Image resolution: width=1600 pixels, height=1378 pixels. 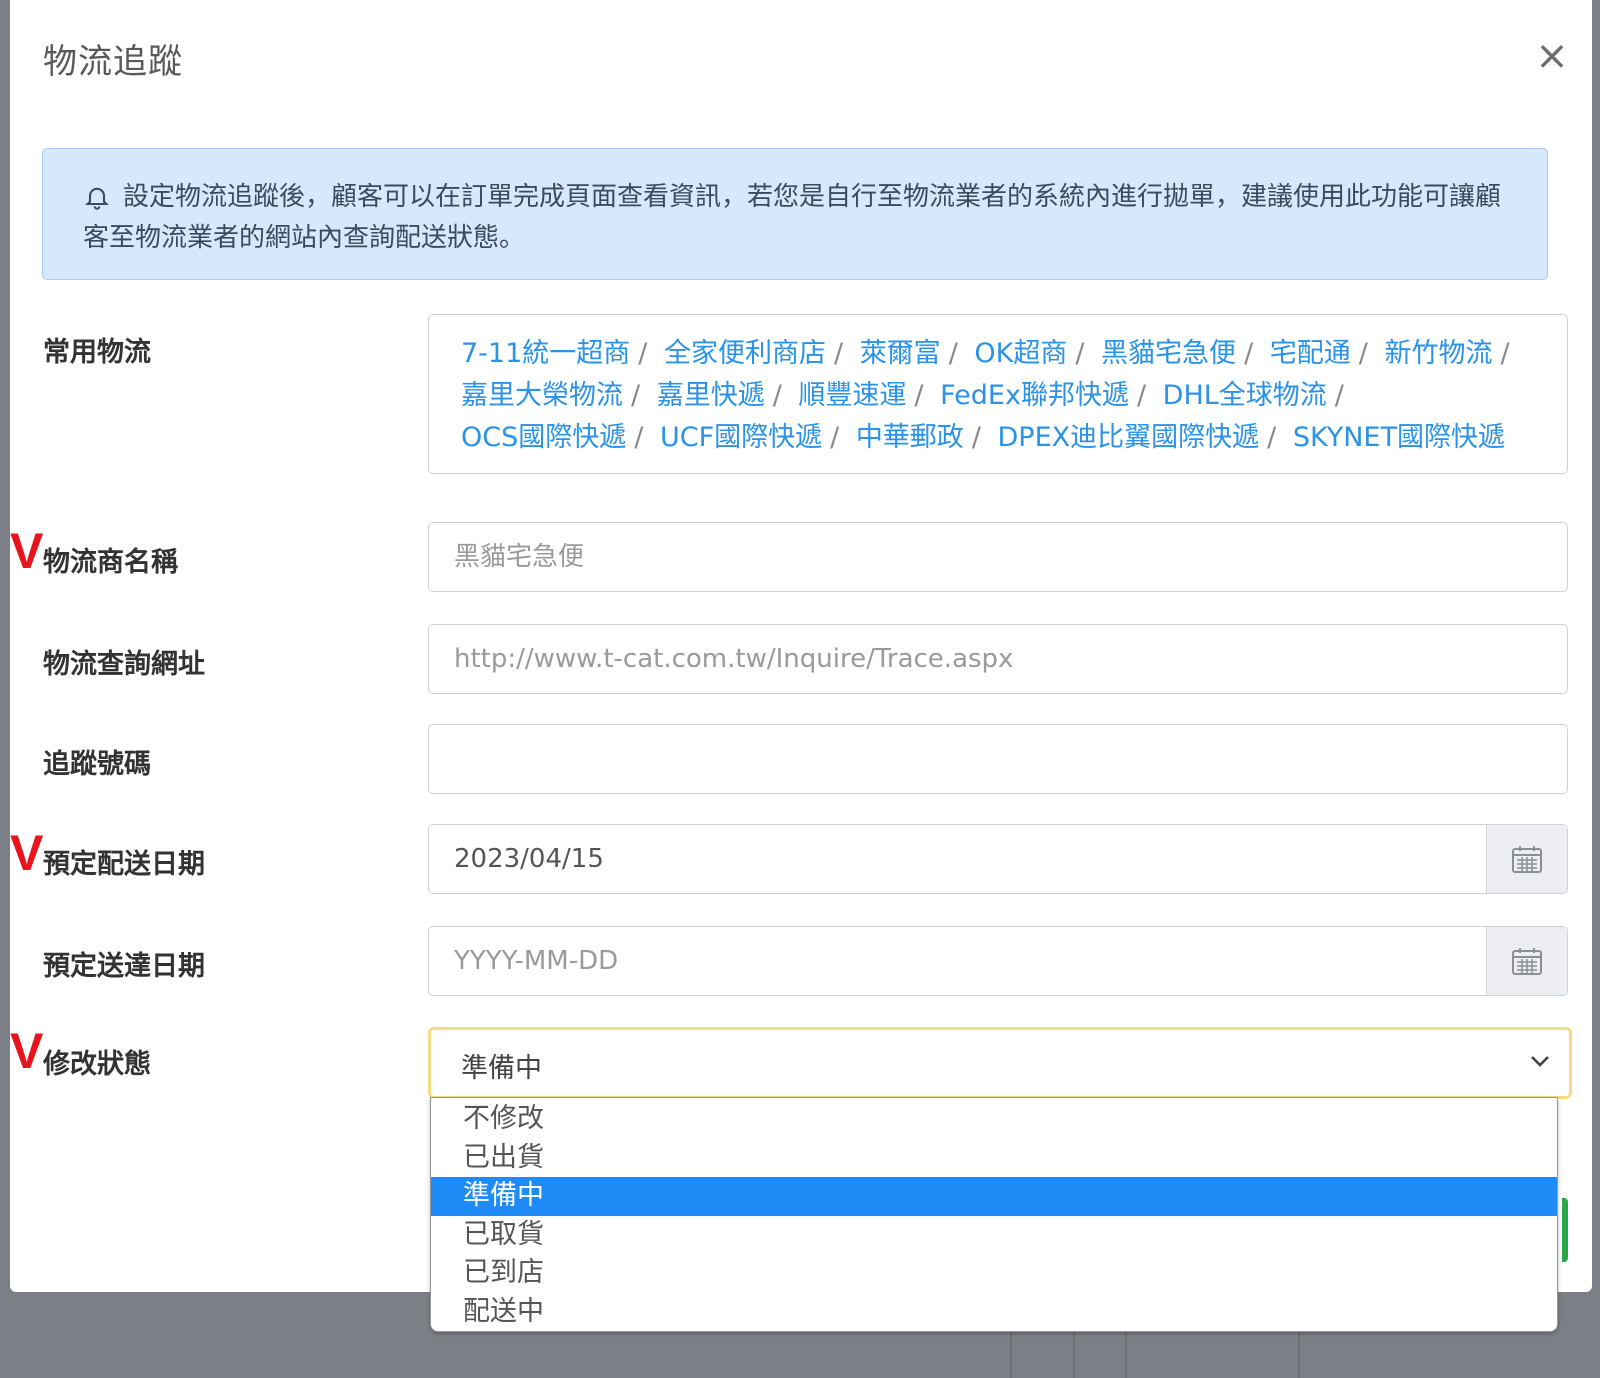 I want to click on status-option: 已取貨, so click(x=994, y=1235).